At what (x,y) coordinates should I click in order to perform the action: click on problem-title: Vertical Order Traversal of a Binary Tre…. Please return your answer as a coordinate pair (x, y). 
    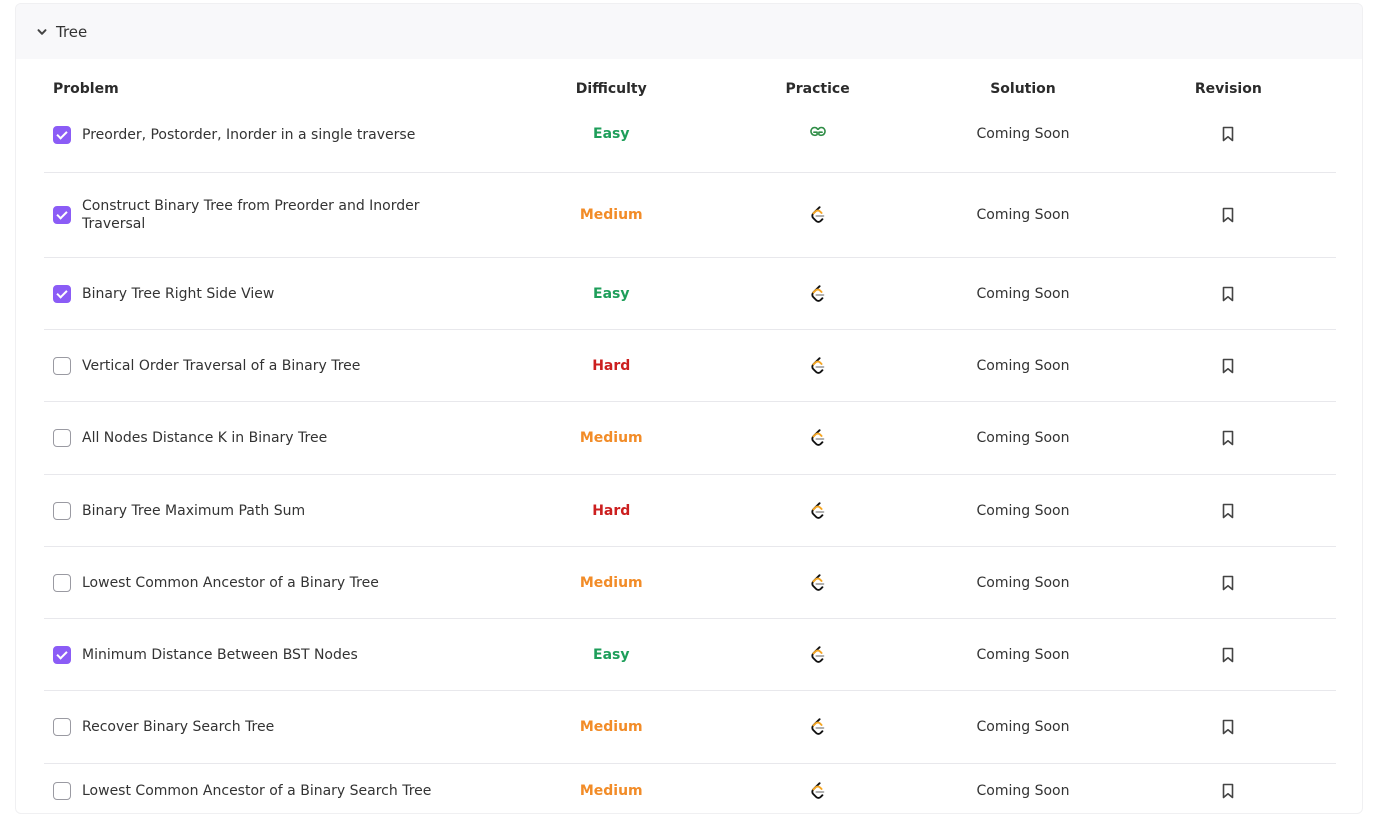
    Looking at the image, I should click on (272, 366).